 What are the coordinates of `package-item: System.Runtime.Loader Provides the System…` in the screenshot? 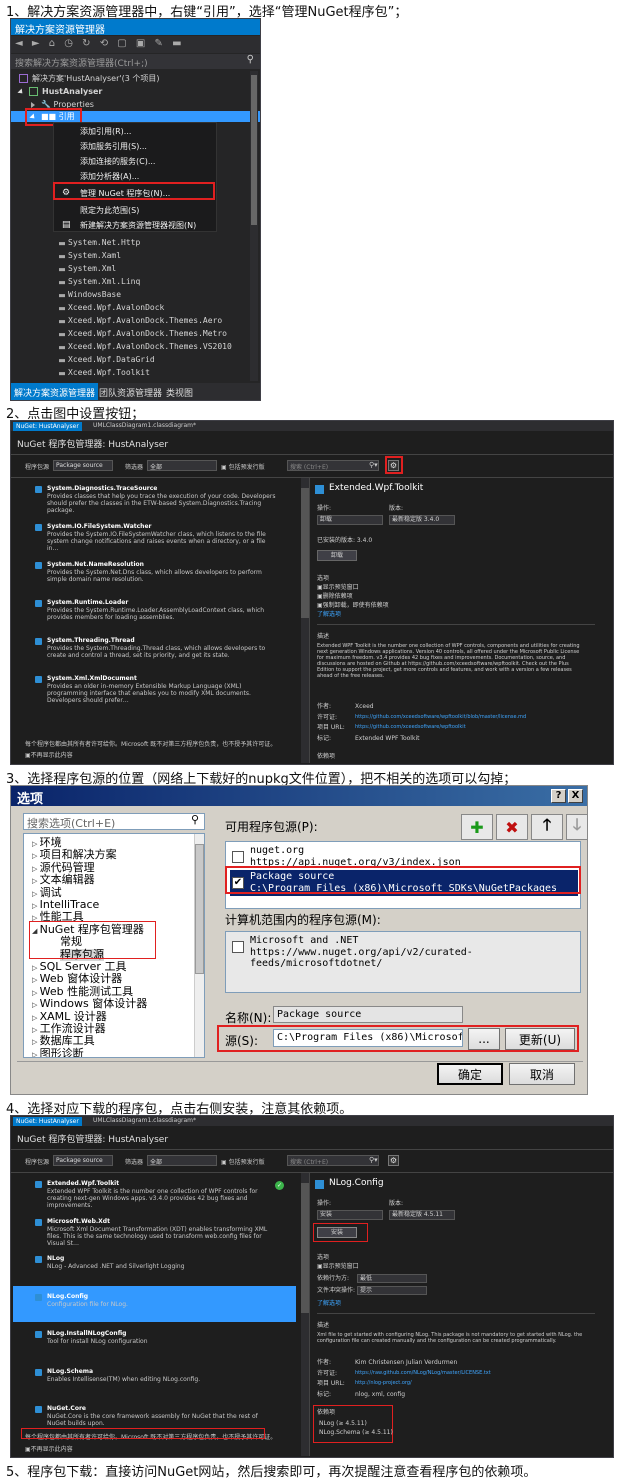 It's located at (156, 610).